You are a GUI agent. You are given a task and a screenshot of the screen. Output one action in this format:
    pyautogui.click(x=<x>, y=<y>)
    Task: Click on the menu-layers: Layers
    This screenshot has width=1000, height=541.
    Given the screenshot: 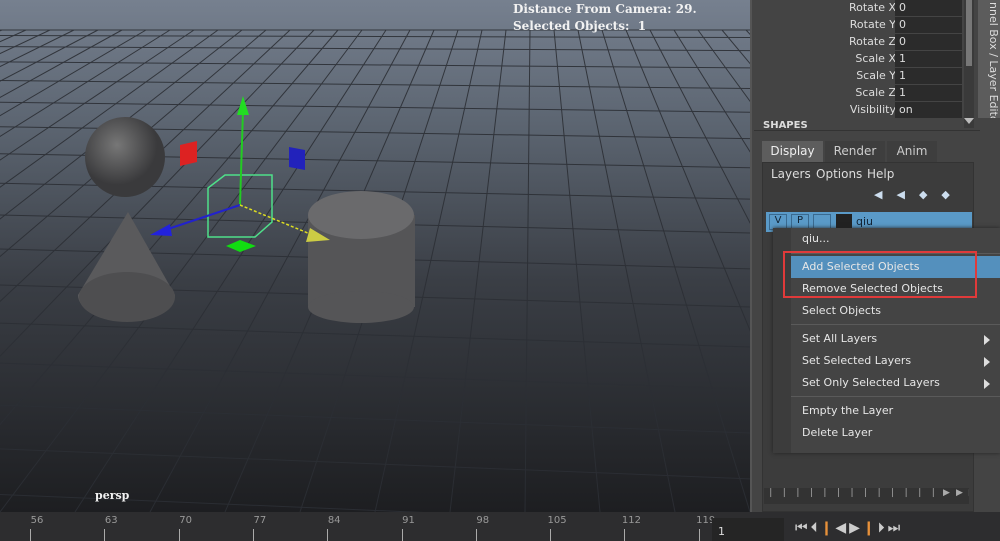 What is the action you would take?
    pyautogui.click(x=791, y=174)
    